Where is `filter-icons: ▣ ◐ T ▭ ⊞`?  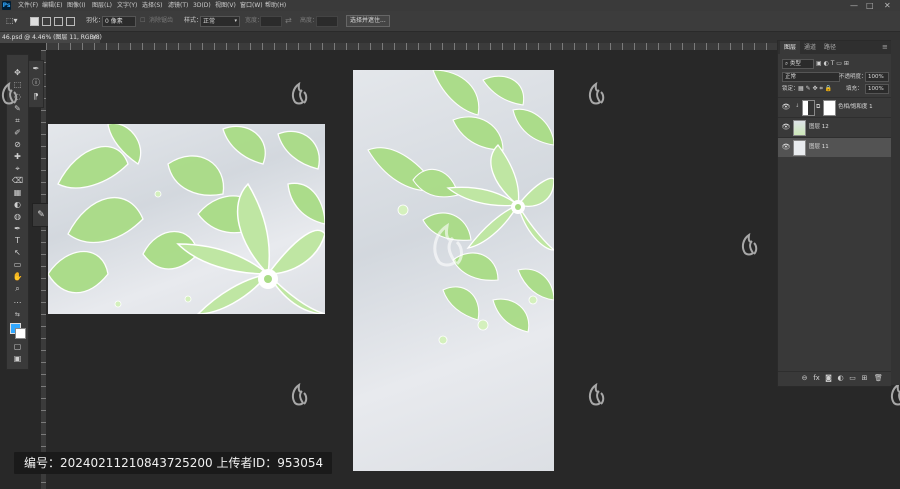 filter-icons: ▣ ◐ T ▭ ⊞ is located at coordinates (832, 64).